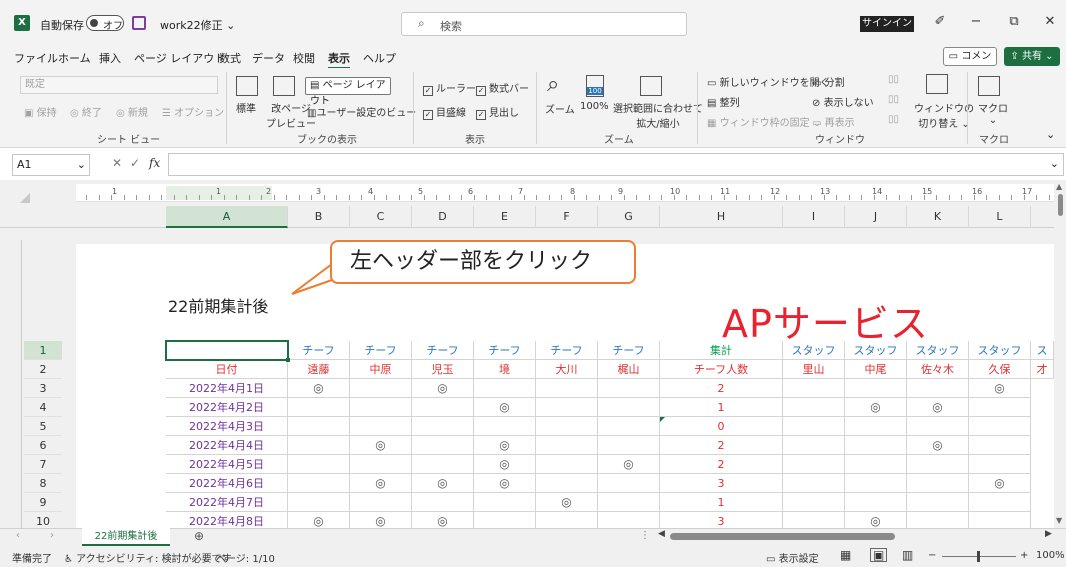 Image resolution: width=1066 pixels, height=567 pixels. Describe the element at coordinates (938, 217) in the screenshot. I see `column-header: K` at that location.